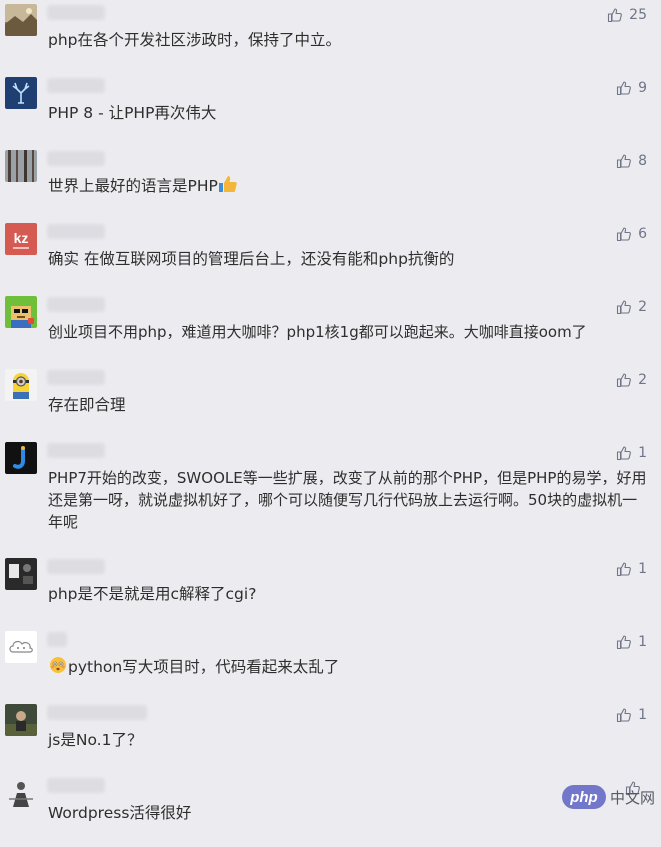  I want to click on comment-item: kz 6 确实 在做互联网项目的管理后台上，还没有能和php抗衡的, so click(330, 258).